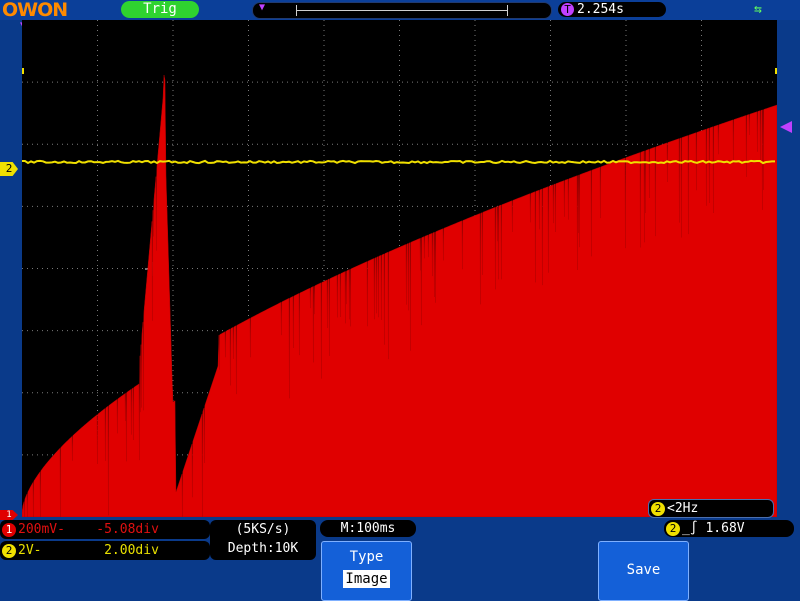 The image size is (800, 601). Describe the element at coordinates (725, 528) in the screenshot. I see `trigger-level: 1.68V` at that location.